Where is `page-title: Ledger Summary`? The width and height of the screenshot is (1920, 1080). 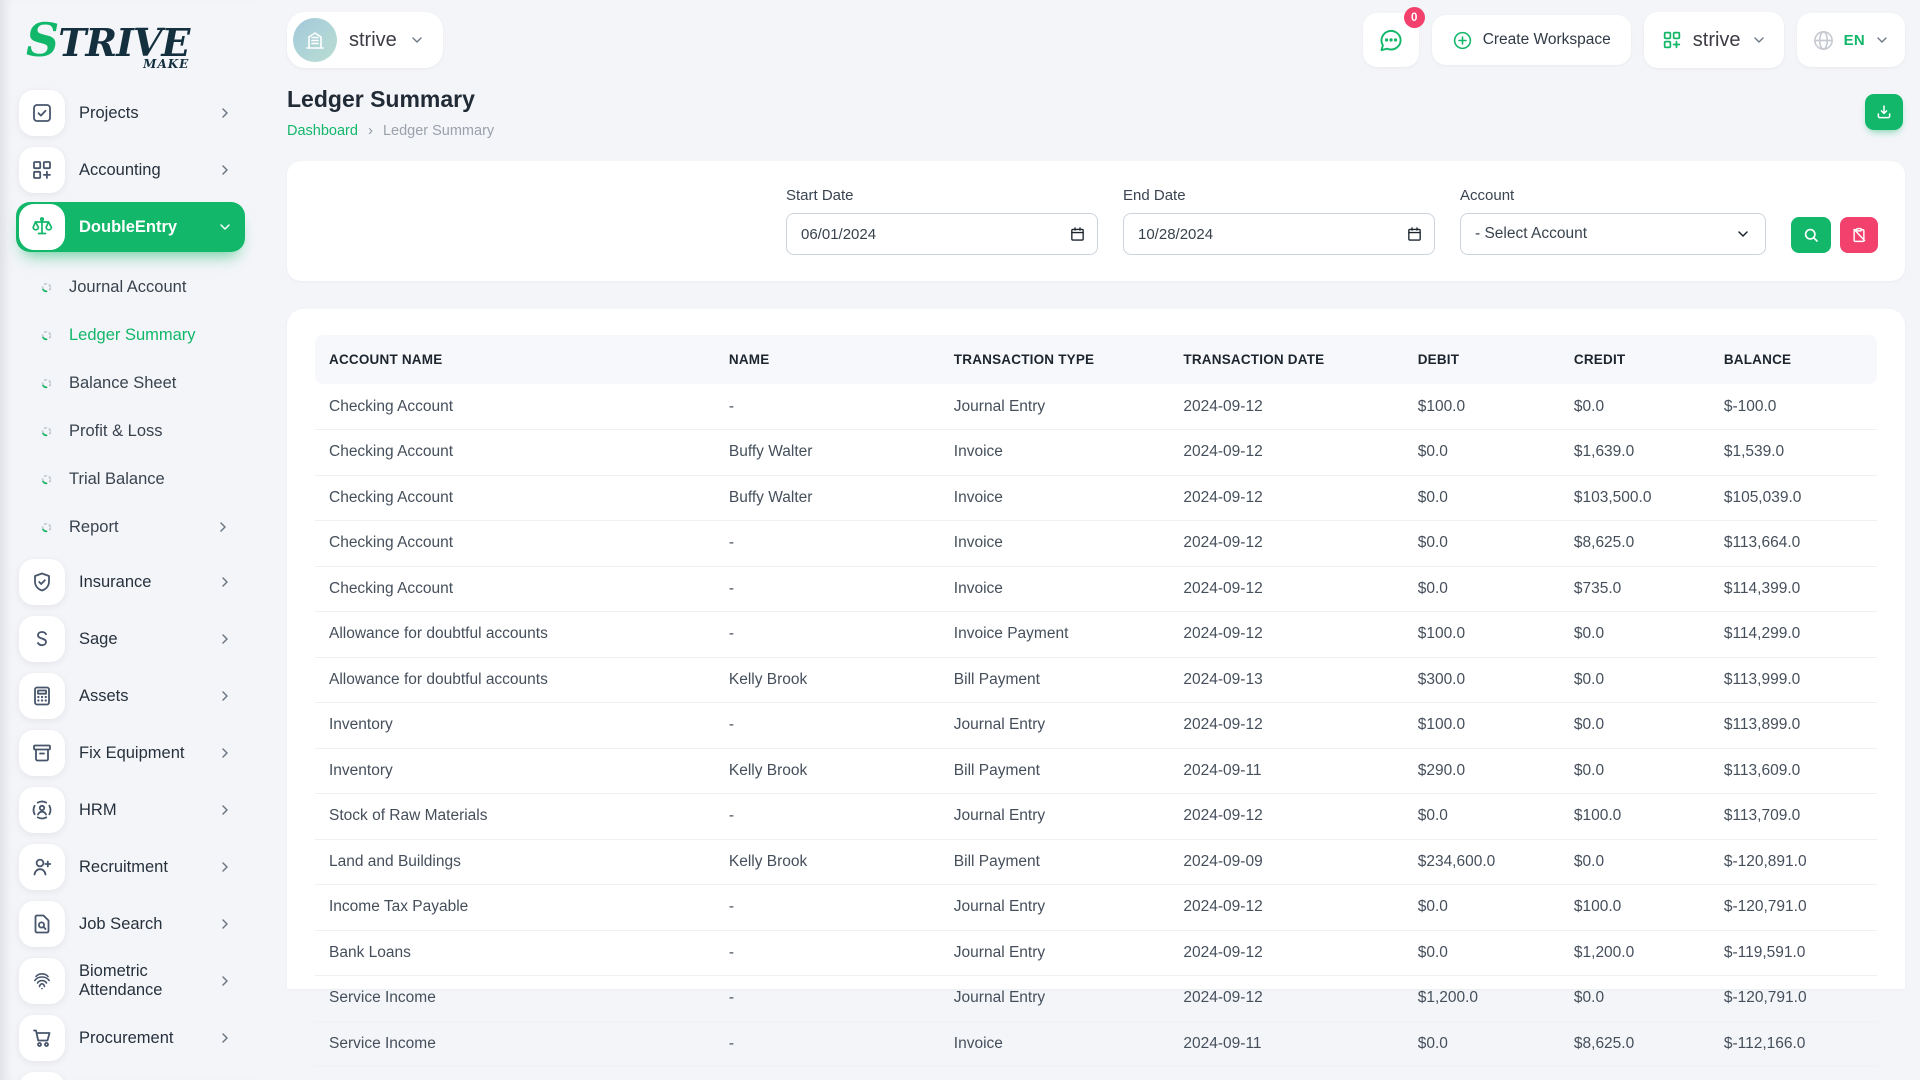
page-title: Ledger Summary is located at coordinates (381, 99).